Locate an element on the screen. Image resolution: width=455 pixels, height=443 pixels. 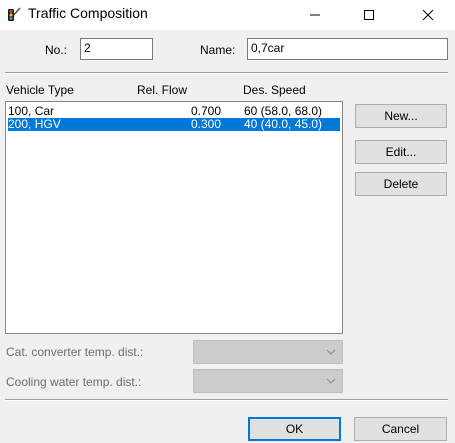
des-speed-cell: 40 (40.0, 45.0) is located at coordinates (283, 124).